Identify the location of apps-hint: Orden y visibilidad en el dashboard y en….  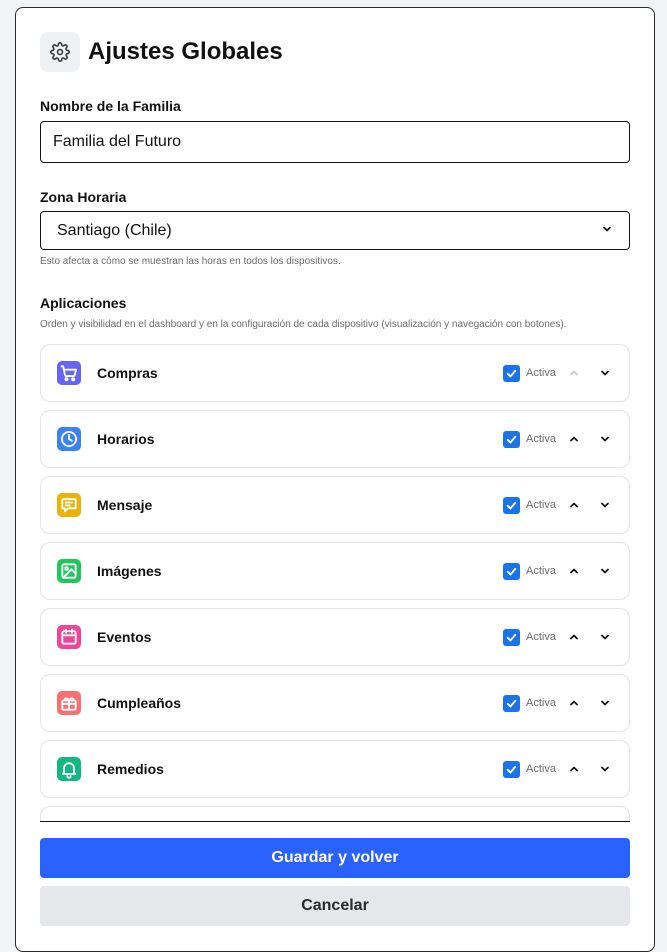
(303, 324).